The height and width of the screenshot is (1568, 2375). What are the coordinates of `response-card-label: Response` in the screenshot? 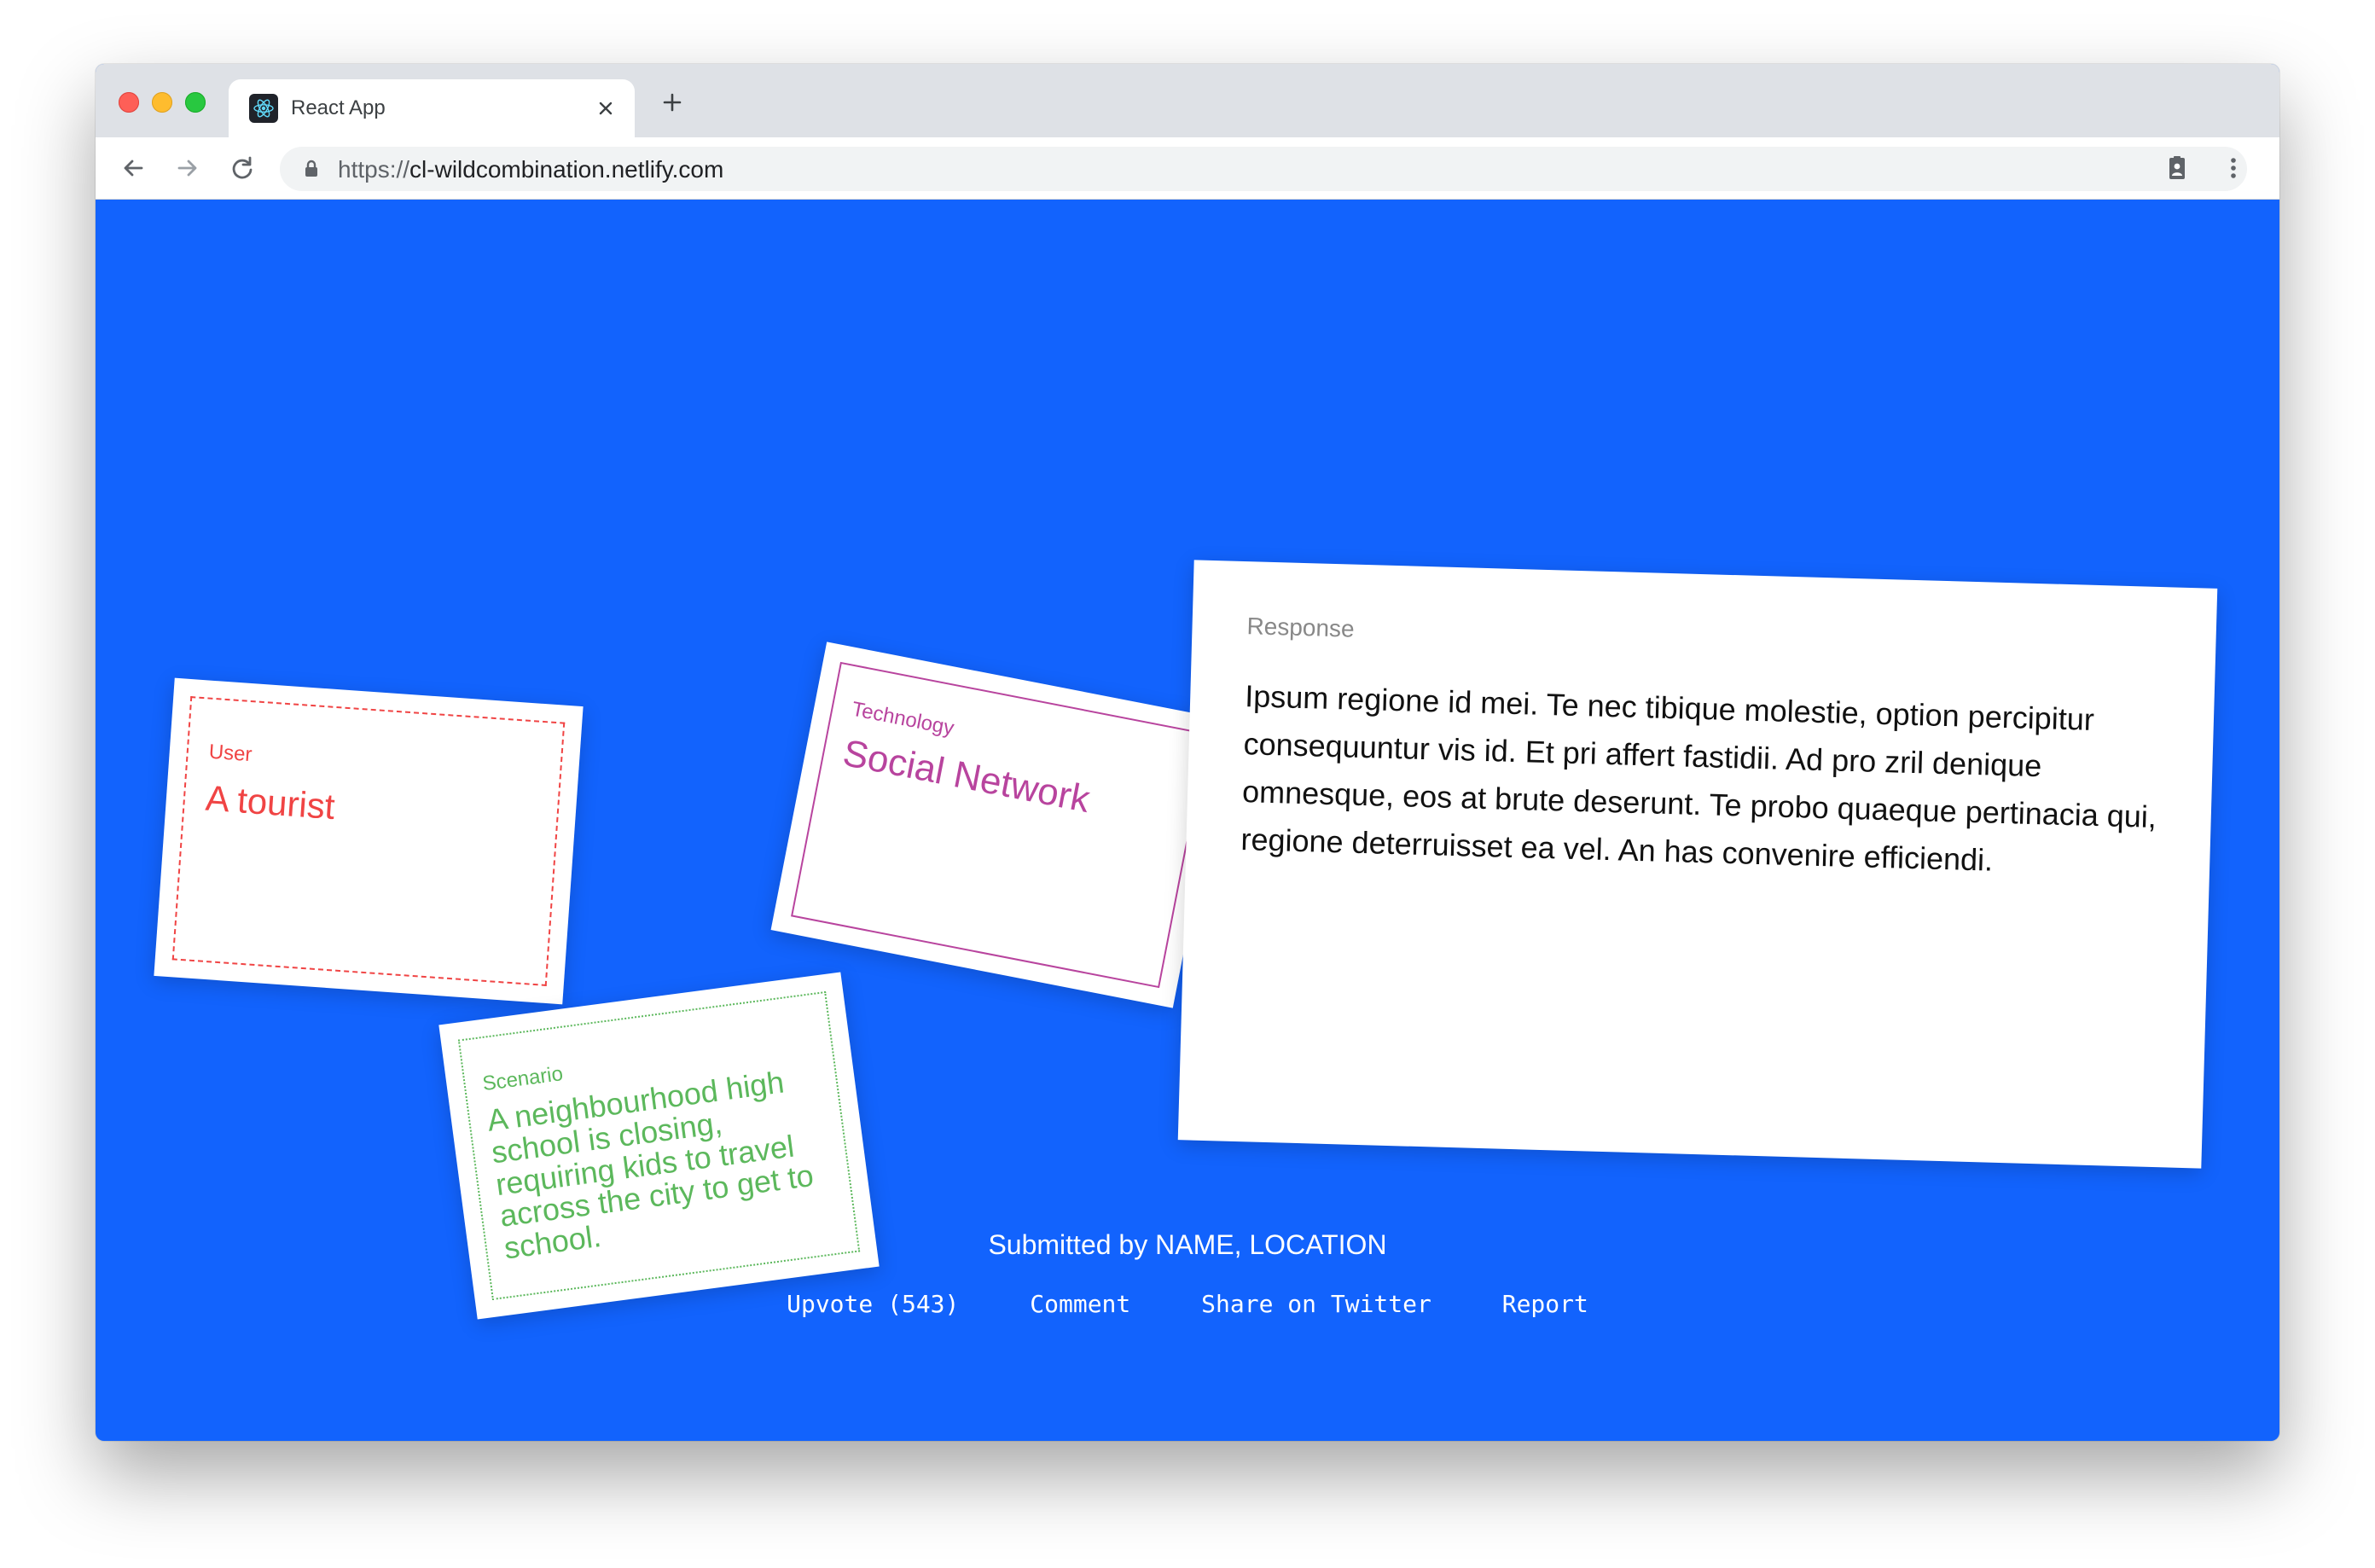 It's located at (1301, 627).